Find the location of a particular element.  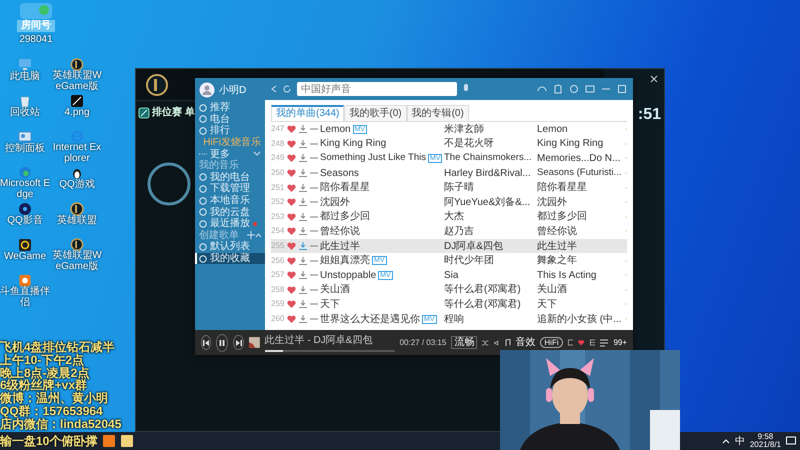

artist-name: 不是花火呀 is located at coordinates (490, 144).